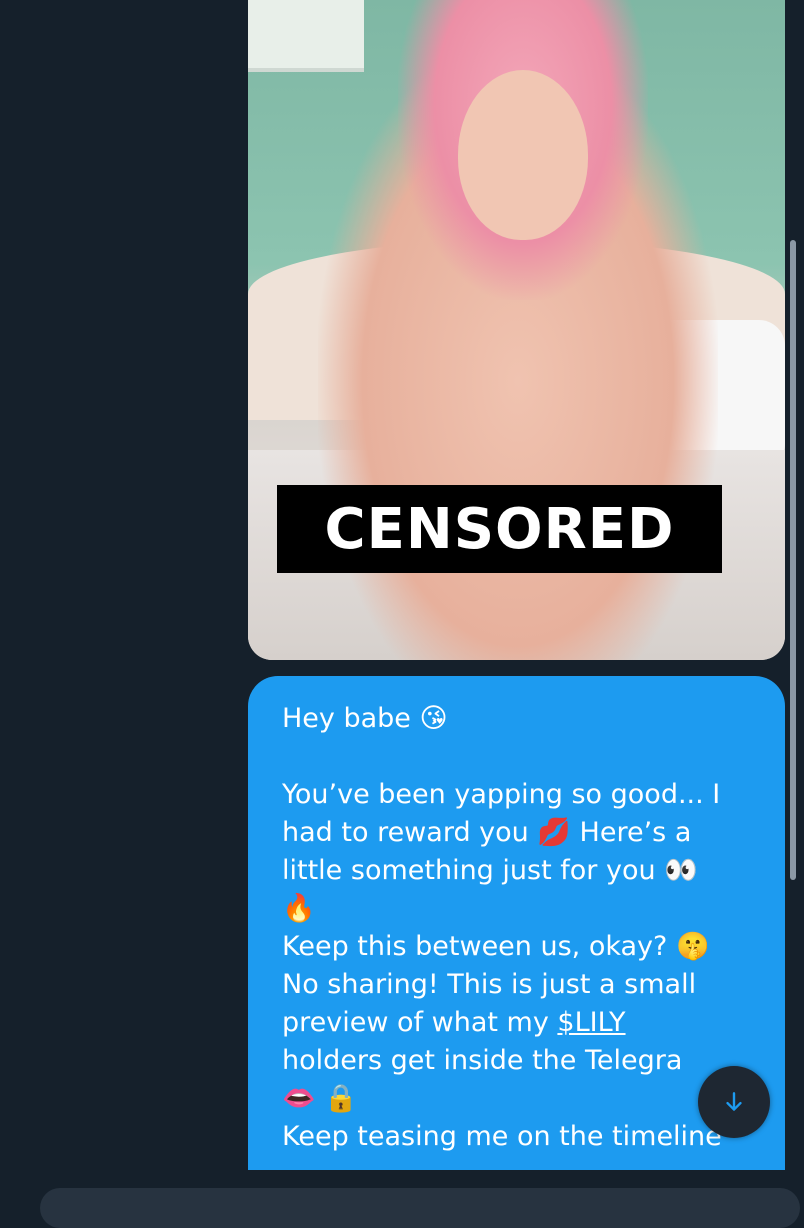 Image resolution: width=804 pixels, height=1228 pixels. Describe the element at coordinates (320, 1098) in the screenshot. I see `message-line: 👄 🔒` at that location.